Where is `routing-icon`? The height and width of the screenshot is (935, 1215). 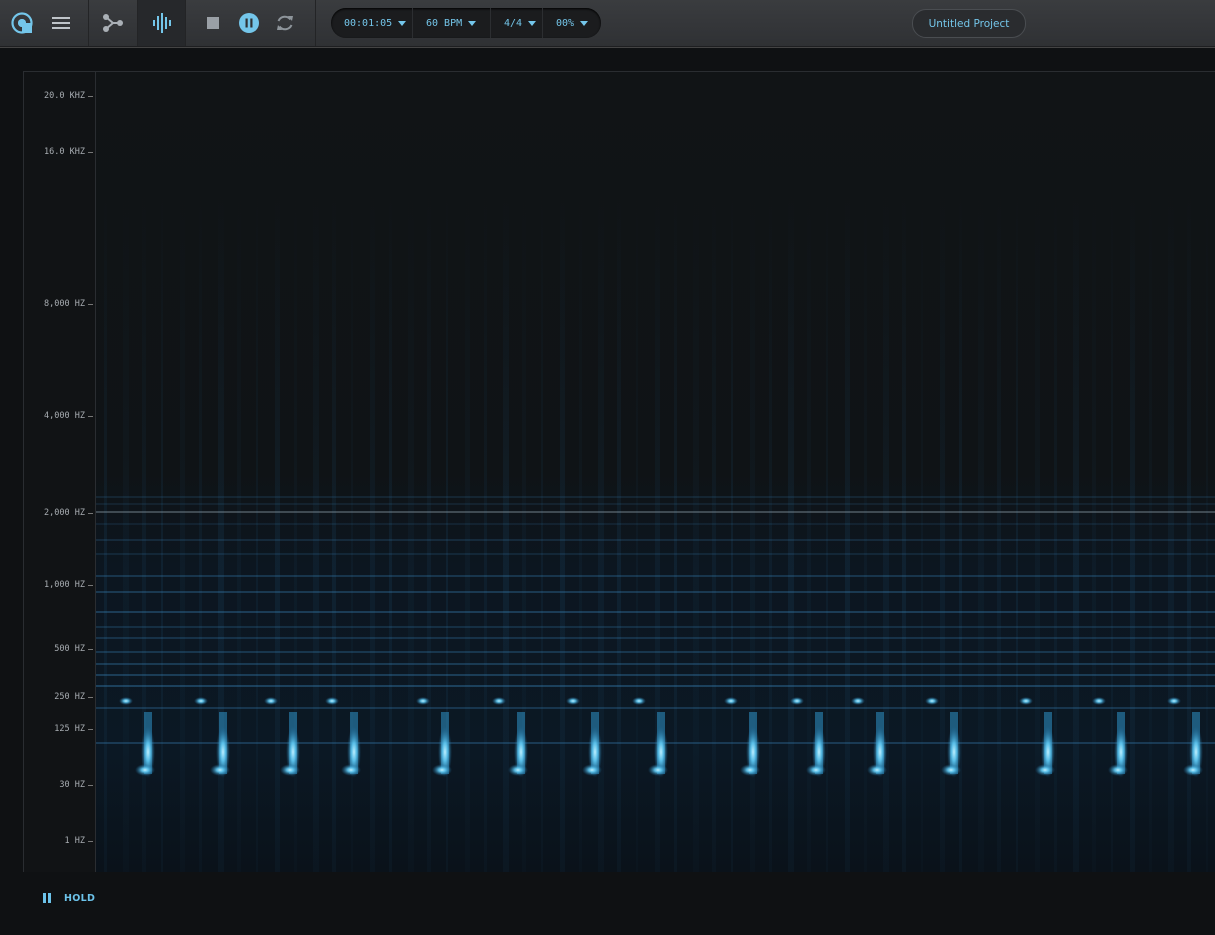
routing-icon is located at coordinates (113, 23).